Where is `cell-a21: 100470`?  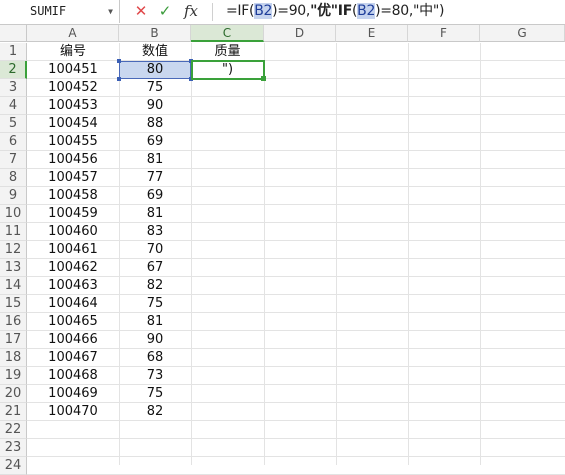
cell-a21: 100470 is located at coordinates (73, 412).